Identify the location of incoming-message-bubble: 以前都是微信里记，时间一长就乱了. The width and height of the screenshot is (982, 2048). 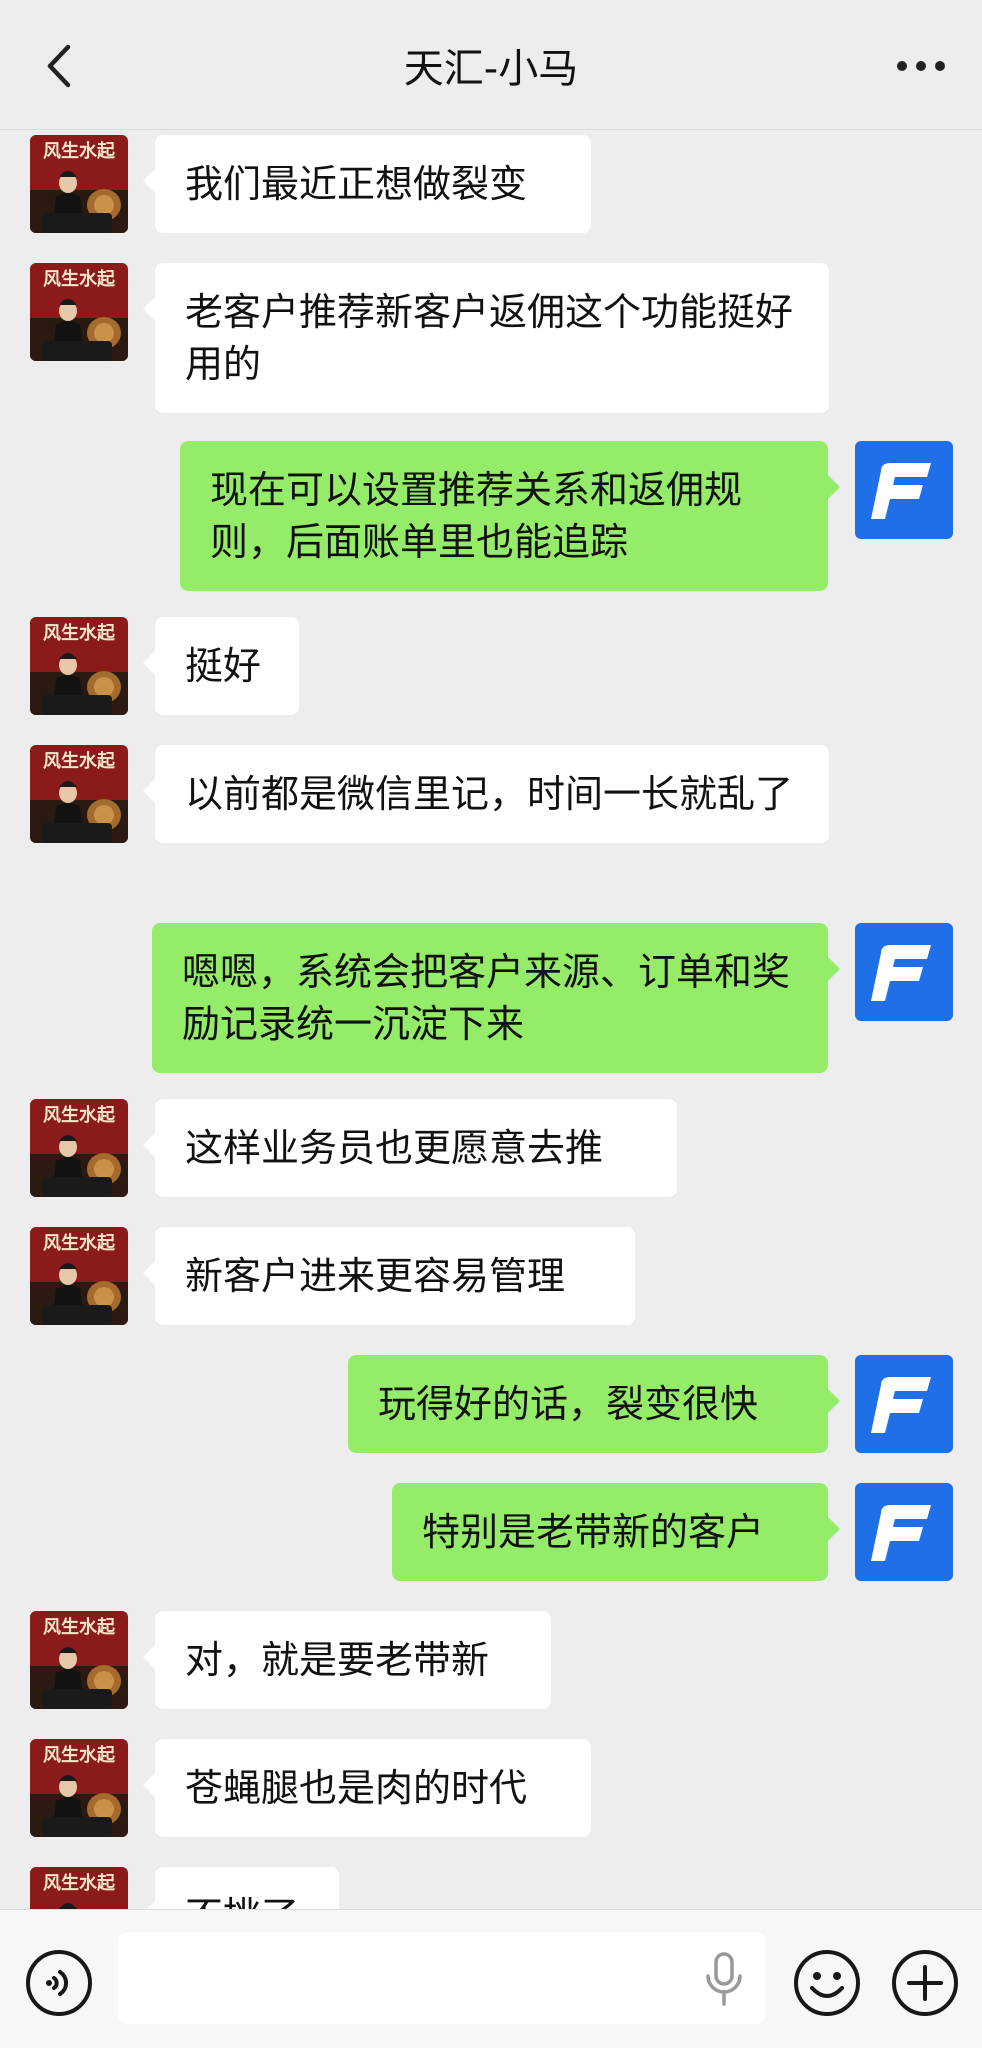
(486, 794).